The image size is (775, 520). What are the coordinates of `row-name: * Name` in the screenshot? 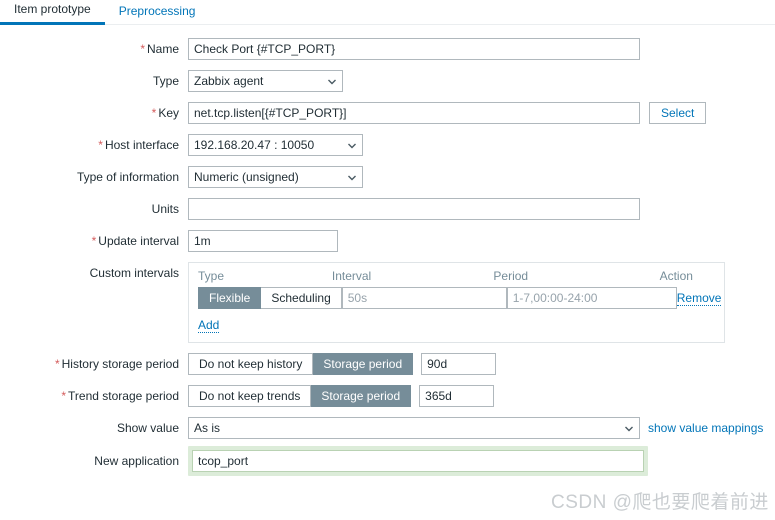 It's located at (387, 49).